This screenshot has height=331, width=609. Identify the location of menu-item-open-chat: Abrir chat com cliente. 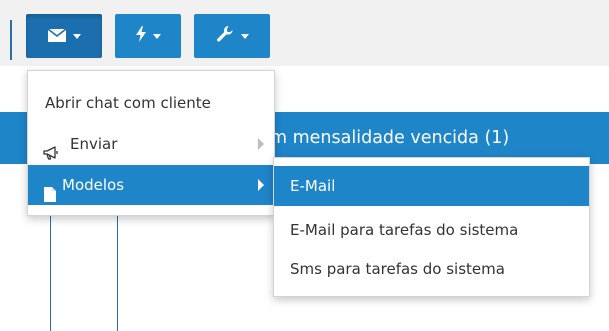
(151, 103).